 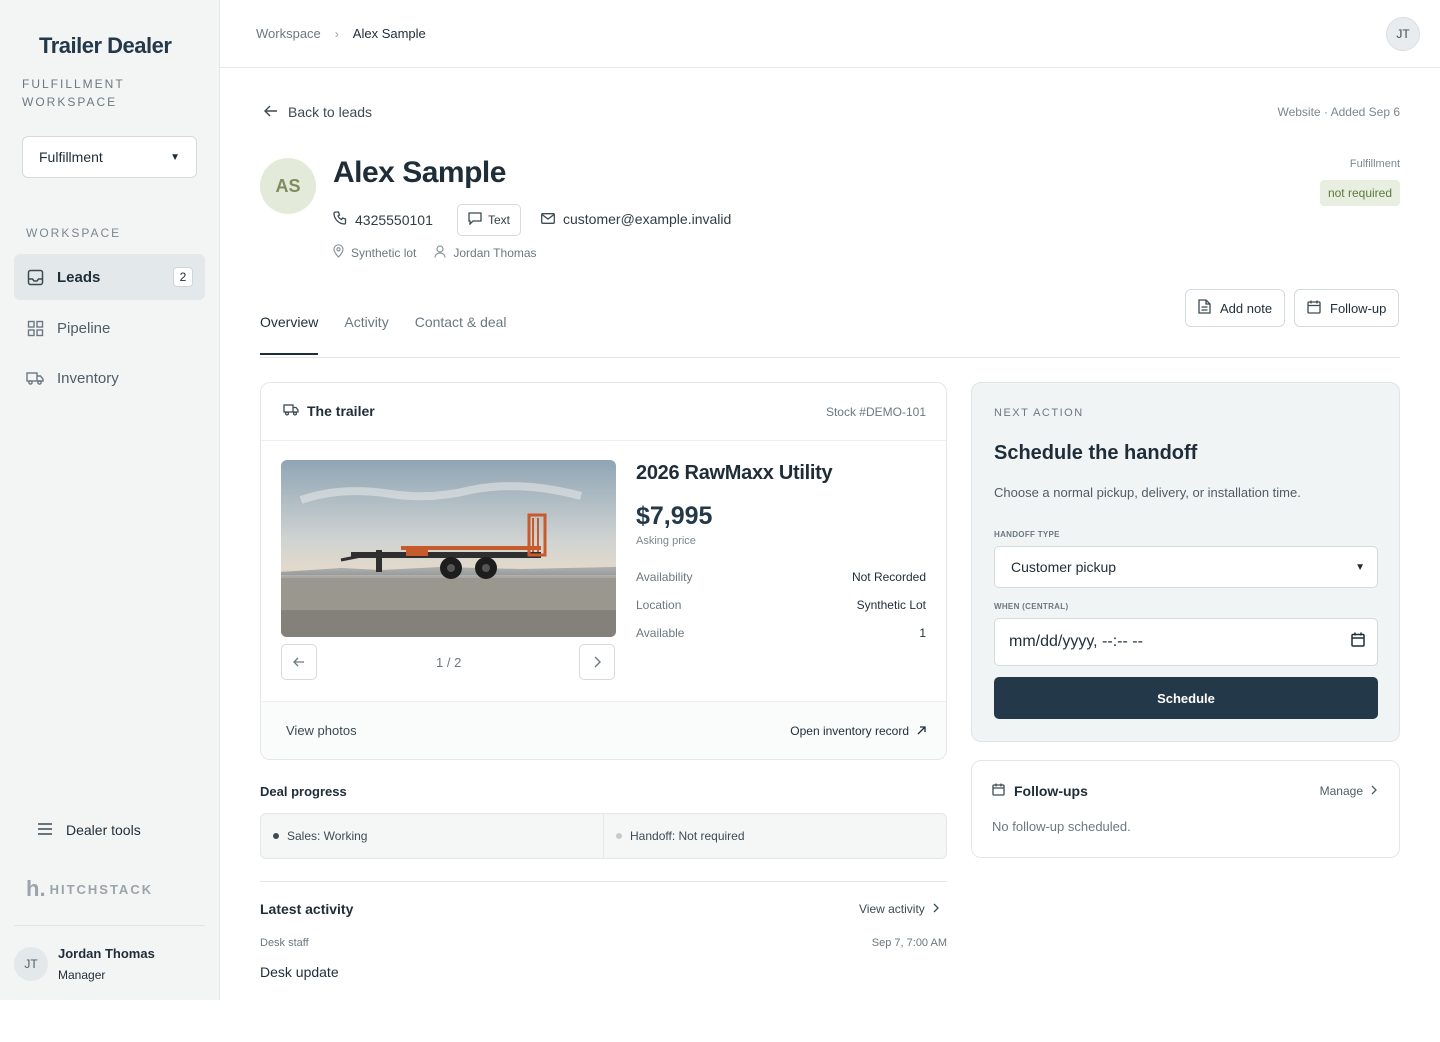 What do you see at coordinates (36, 888) in the screenshot?
I see `hitchstack-logo-icon: h.` at bounding box center [36, 888].